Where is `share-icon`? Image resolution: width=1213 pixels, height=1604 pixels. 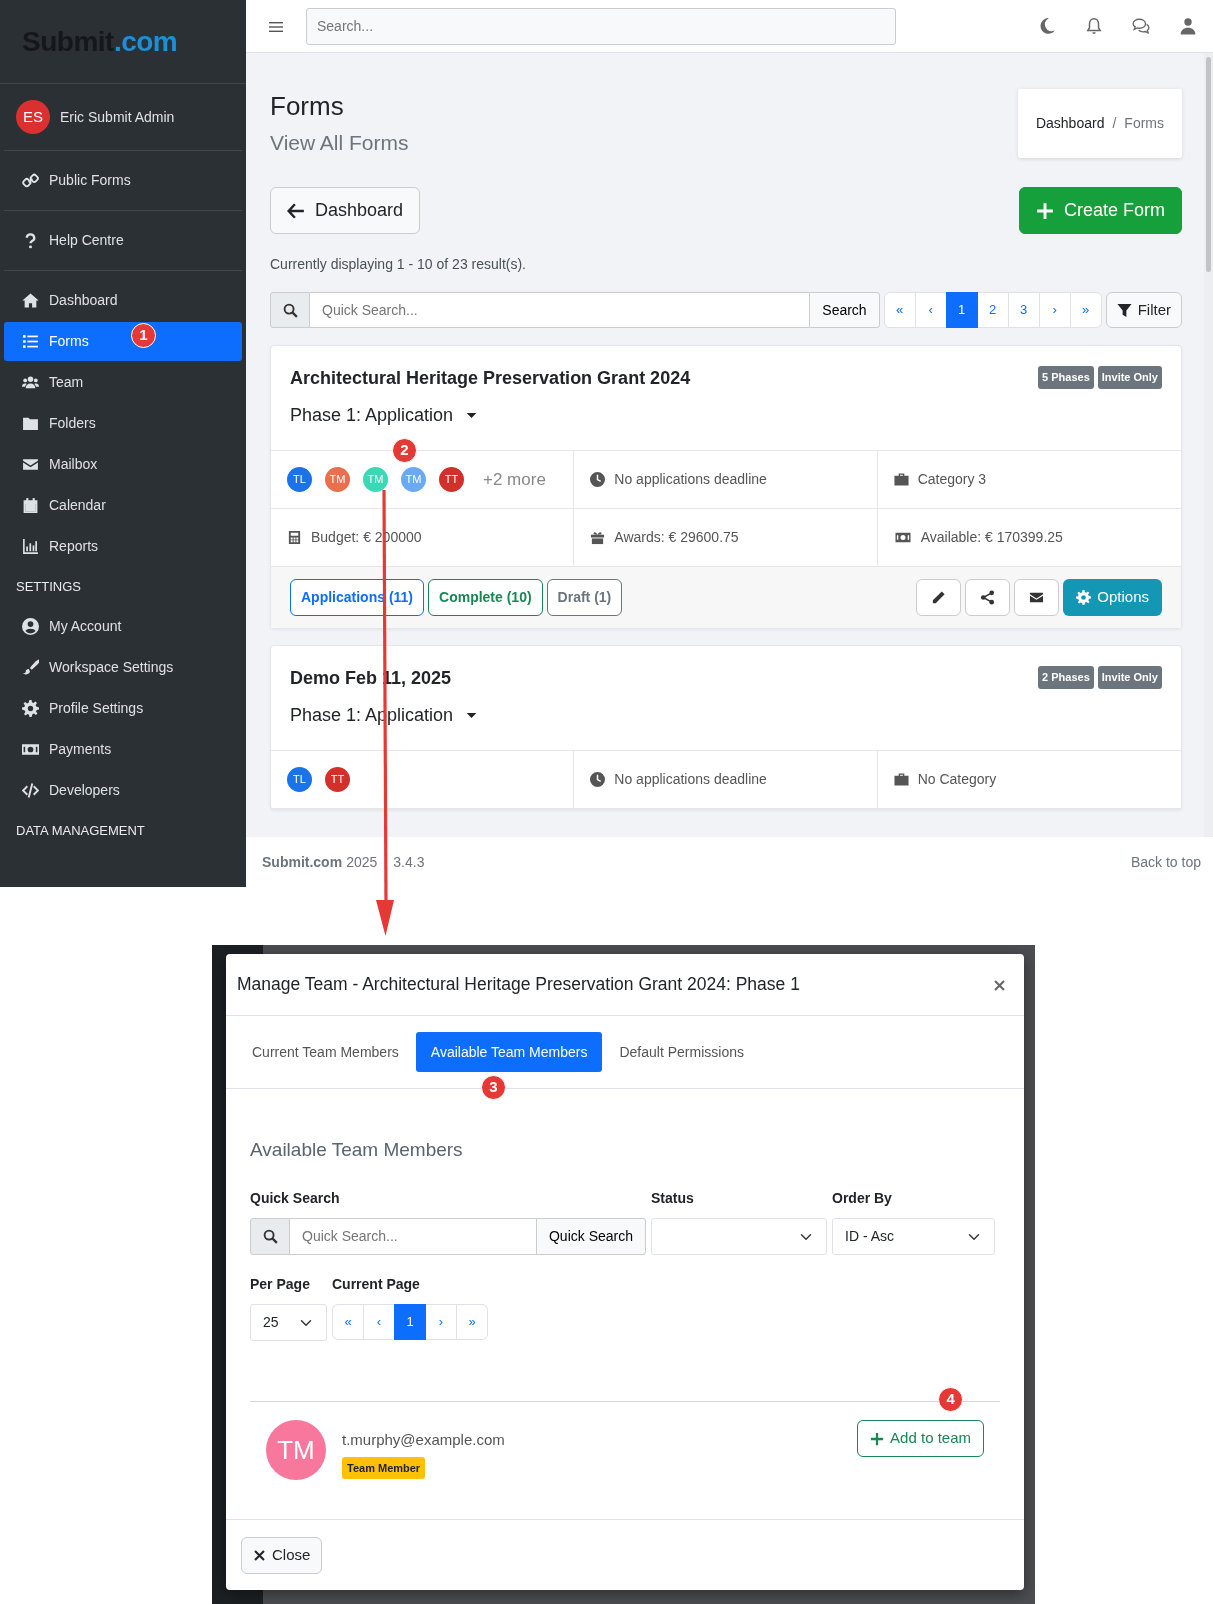 share-icon is located at coordinates (988, 597).